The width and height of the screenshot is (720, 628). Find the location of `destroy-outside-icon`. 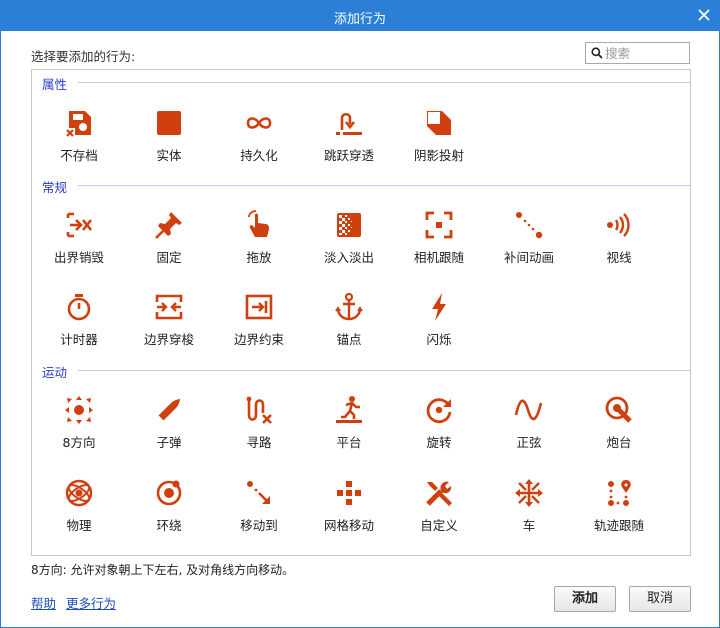

destroy-outside-icon is located at coordinates (79, 225).